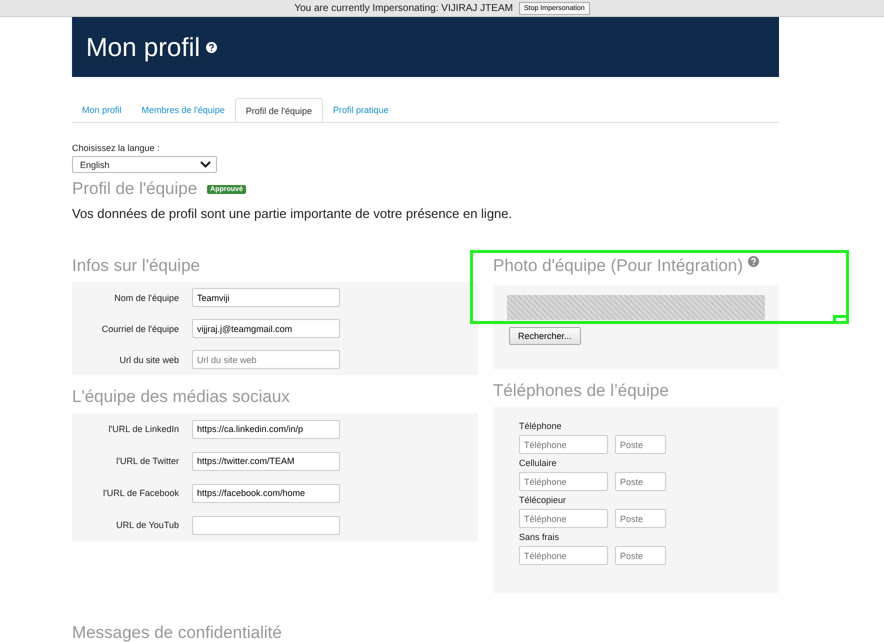 This screenshot has height=642, width=884. I want to click on field-label: l'URL de Facebook, so click(140, 493).